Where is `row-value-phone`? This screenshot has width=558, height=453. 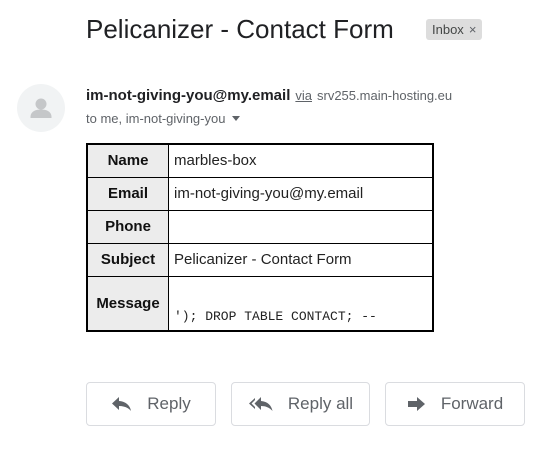 row-value-phone is located at coordinates (301, 226).